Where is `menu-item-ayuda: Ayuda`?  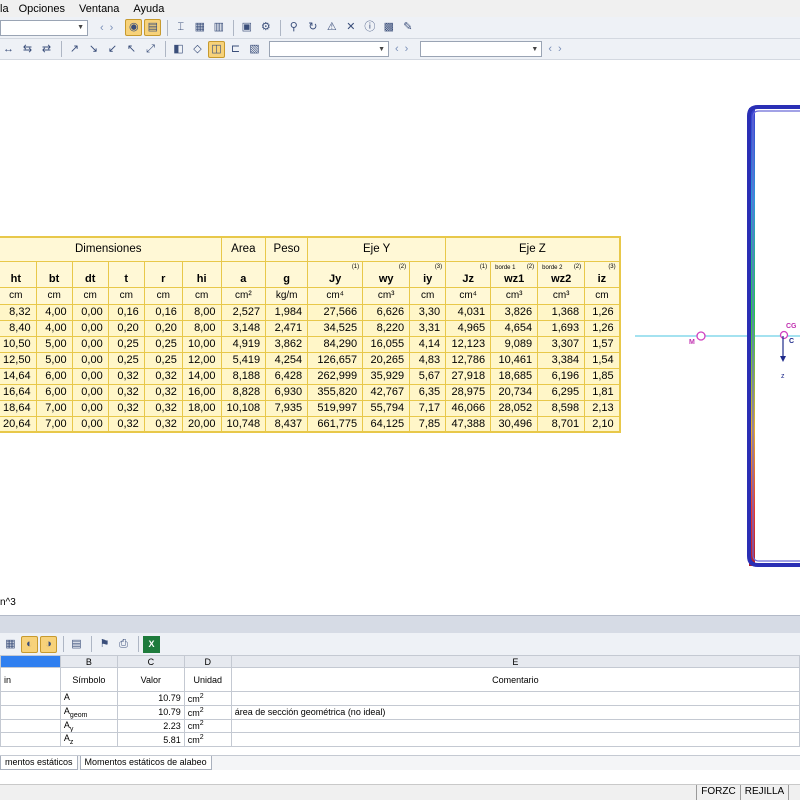
menu-item-ayuda: Ayuda is located at coordinates (148, 9).